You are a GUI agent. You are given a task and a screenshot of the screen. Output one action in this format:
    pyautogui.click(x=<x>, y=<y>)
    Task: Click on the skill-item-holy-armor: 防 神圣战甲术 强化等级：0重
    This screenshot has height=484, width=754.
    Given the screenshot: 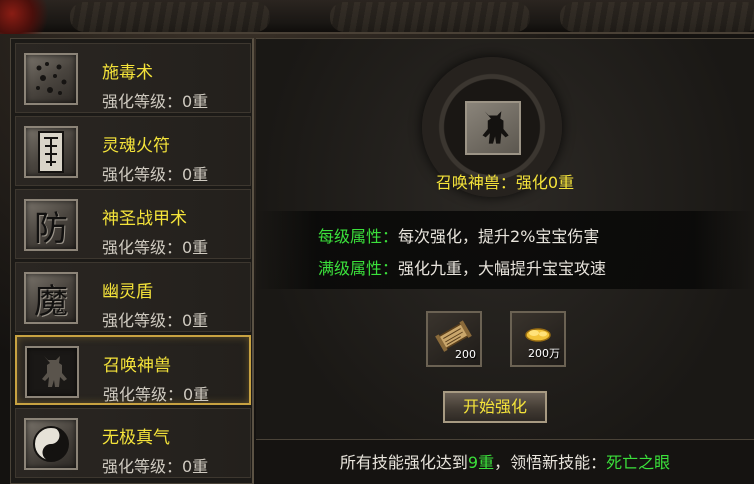 What is the action you would take?
    pyautogui.click(x=133, y=224)
    